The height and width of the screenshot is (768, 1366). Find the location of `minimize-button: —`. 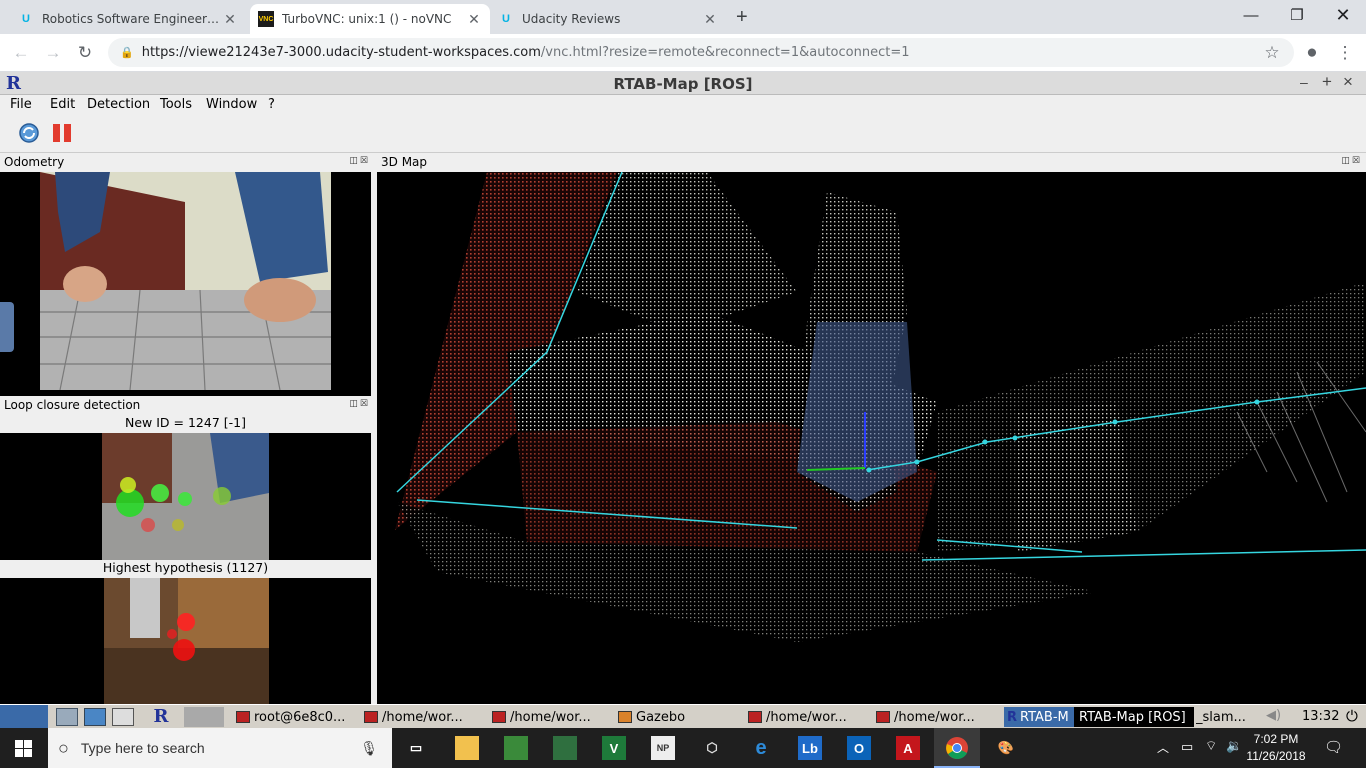

minimize-button: — is located at coordinates (1251, 15).